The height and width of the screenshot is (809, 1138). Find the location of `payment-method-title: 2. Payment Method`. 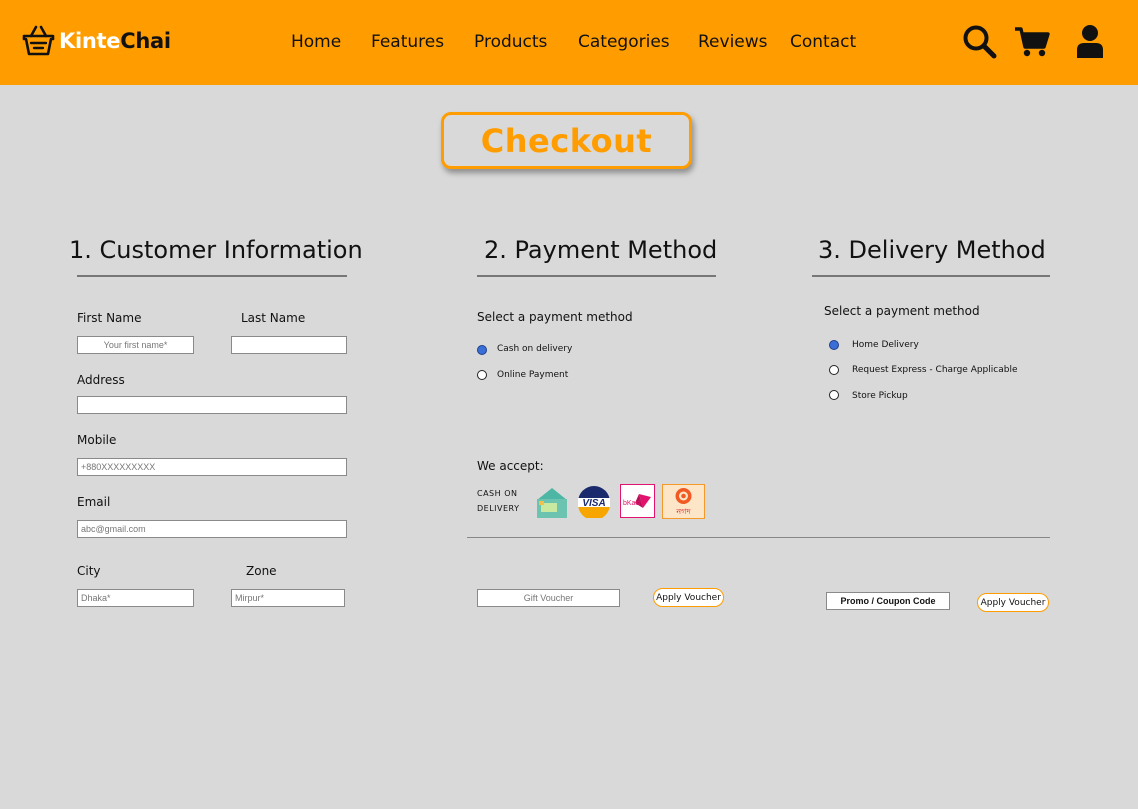

payment-method-title: 2. Payment Method is located at coordinates (601, 250).